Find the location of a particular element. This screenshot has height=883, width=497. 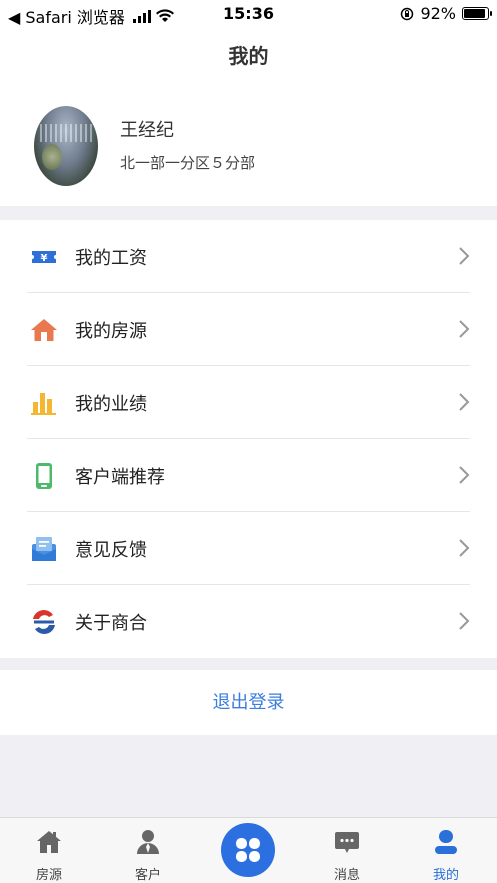

orientation-lock-icon is located at coordinates (407, 13).